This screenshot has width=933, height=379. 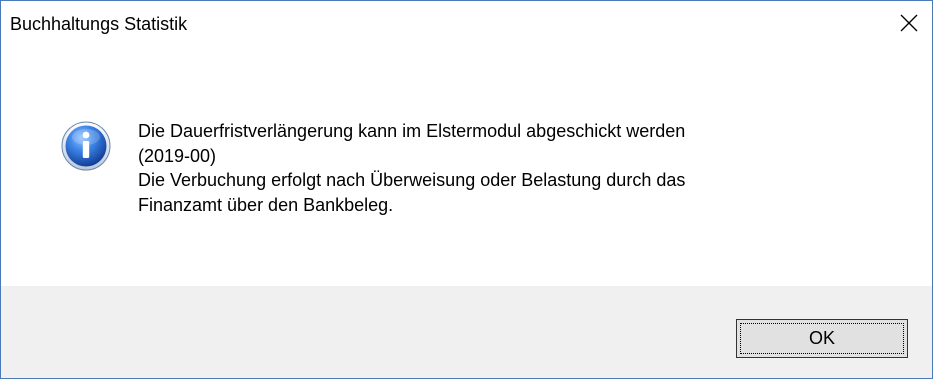 I want to click on message-line: (2019-00), so click(x=177, y=155).